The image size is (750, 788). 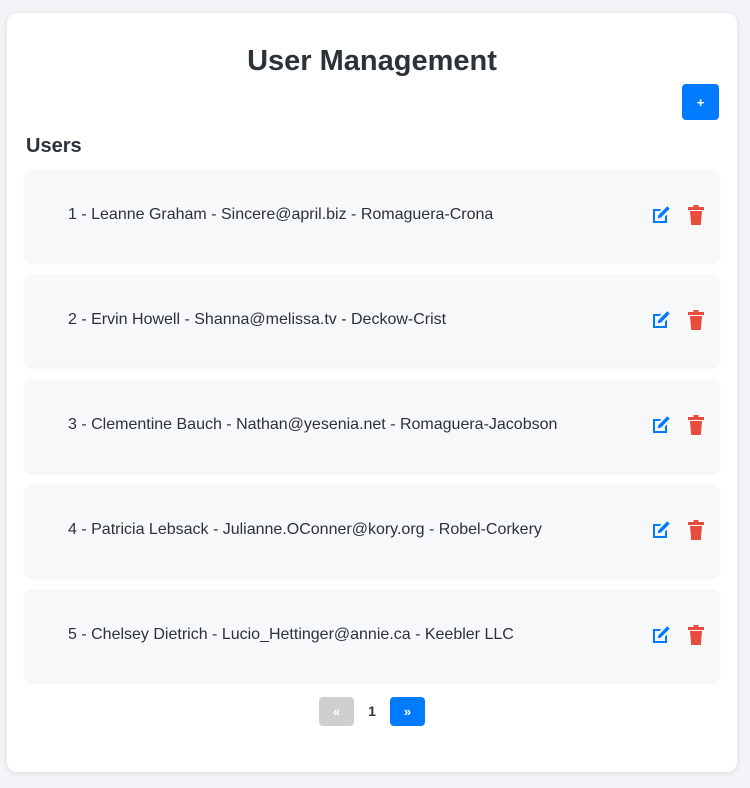 I want to click on previous-page-button: «, so click(x=336, y=711).